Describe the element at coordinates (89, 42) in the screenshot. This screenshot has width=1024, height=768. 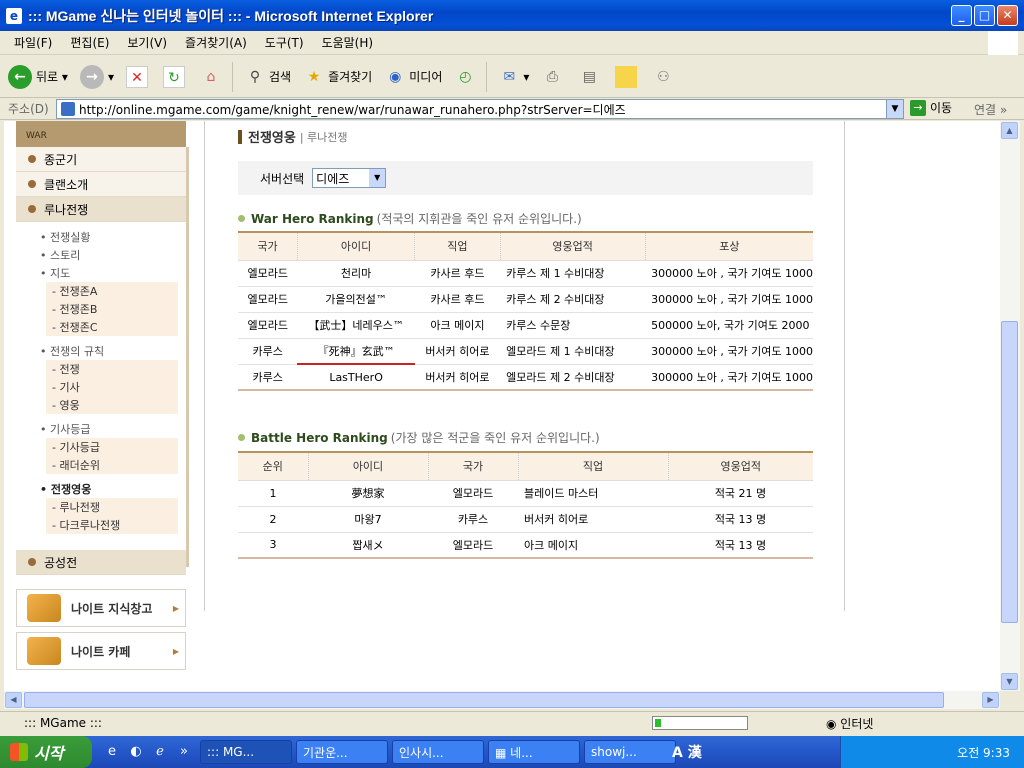
I see `menu-edit: 편집(E)` at that location.